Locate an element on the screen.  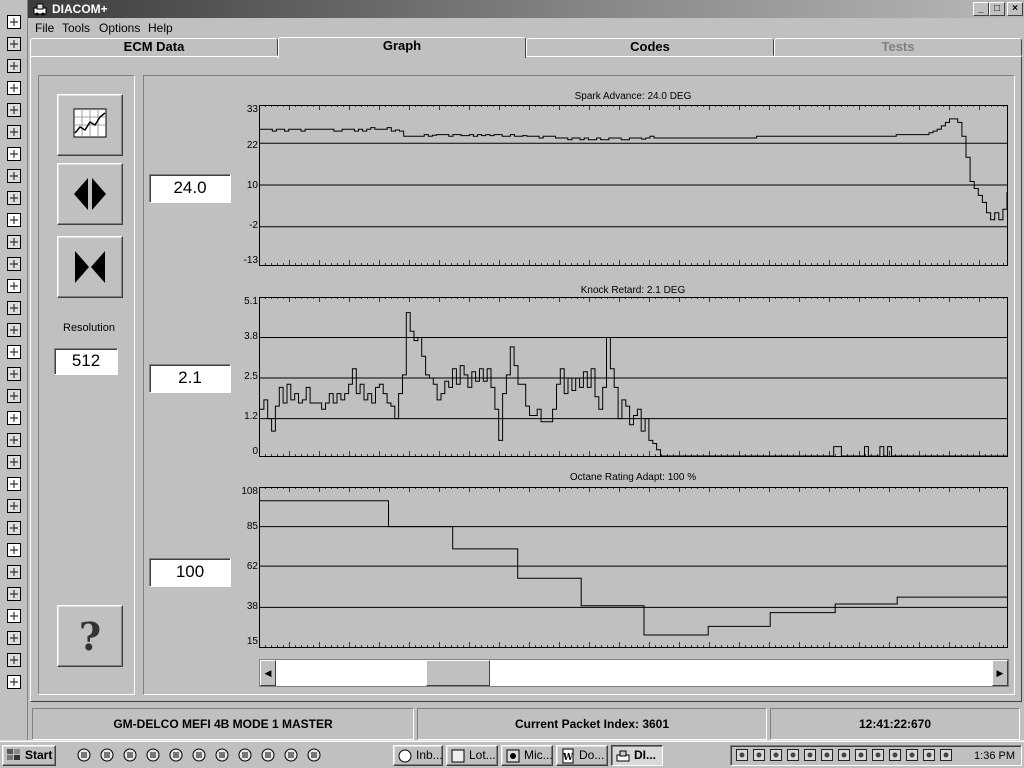
star-icon is located at coordinates (14, 660).